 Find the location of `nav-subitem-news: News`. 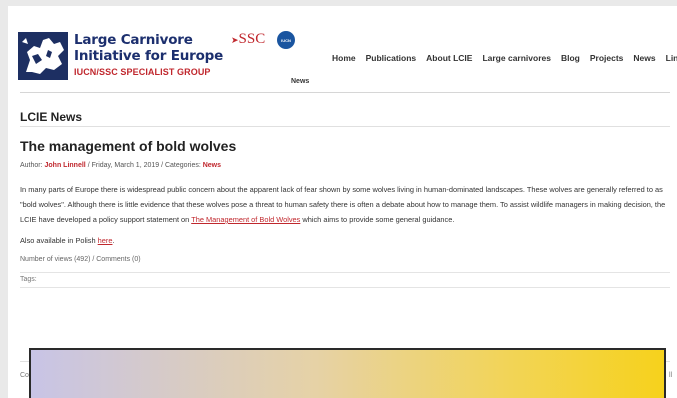

nav-subitem-news: News is located at coordinates (300, 81).